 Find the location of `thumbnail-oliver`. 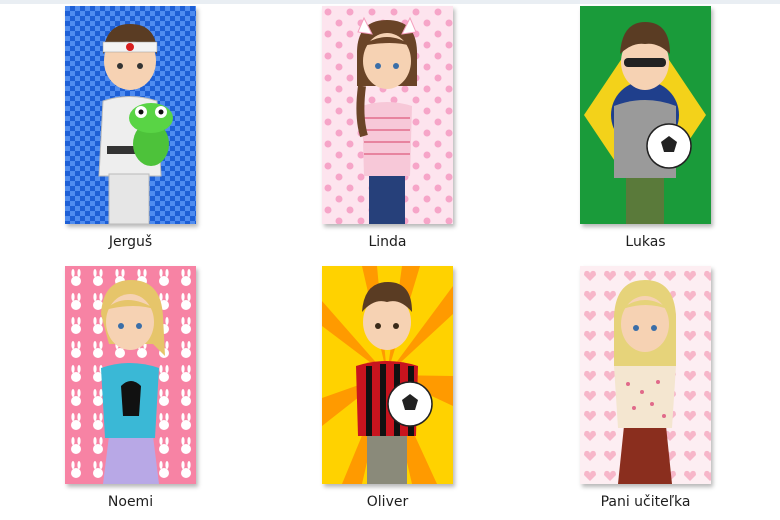

thumbnail-oliver is located at coordinates (387, 375).